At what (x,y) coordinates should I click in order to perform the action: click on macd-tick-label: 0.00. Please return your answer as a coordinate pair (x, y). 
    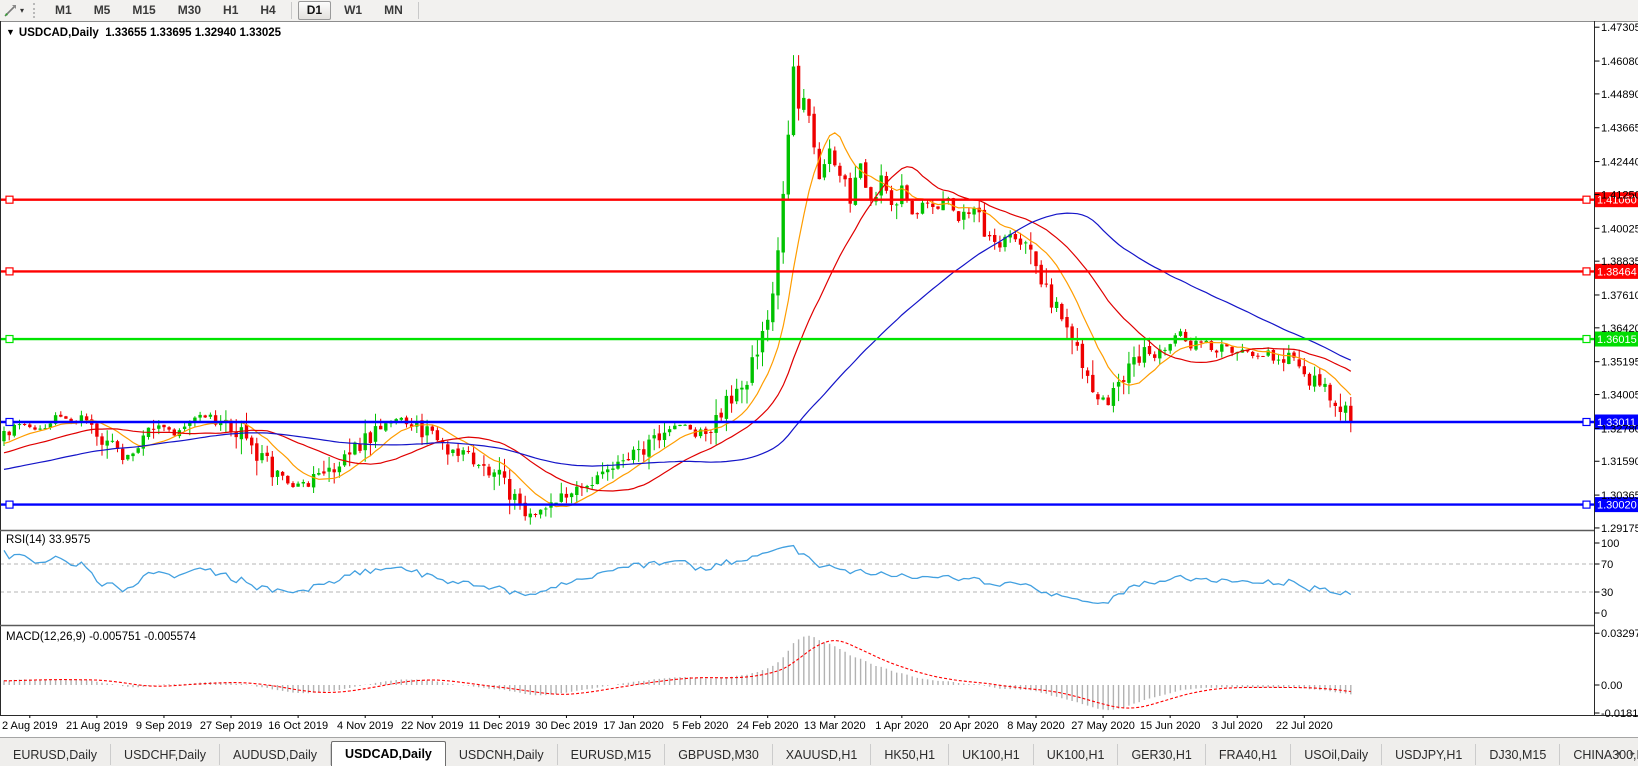
    Looking at the image, I should click on (1611, 686).